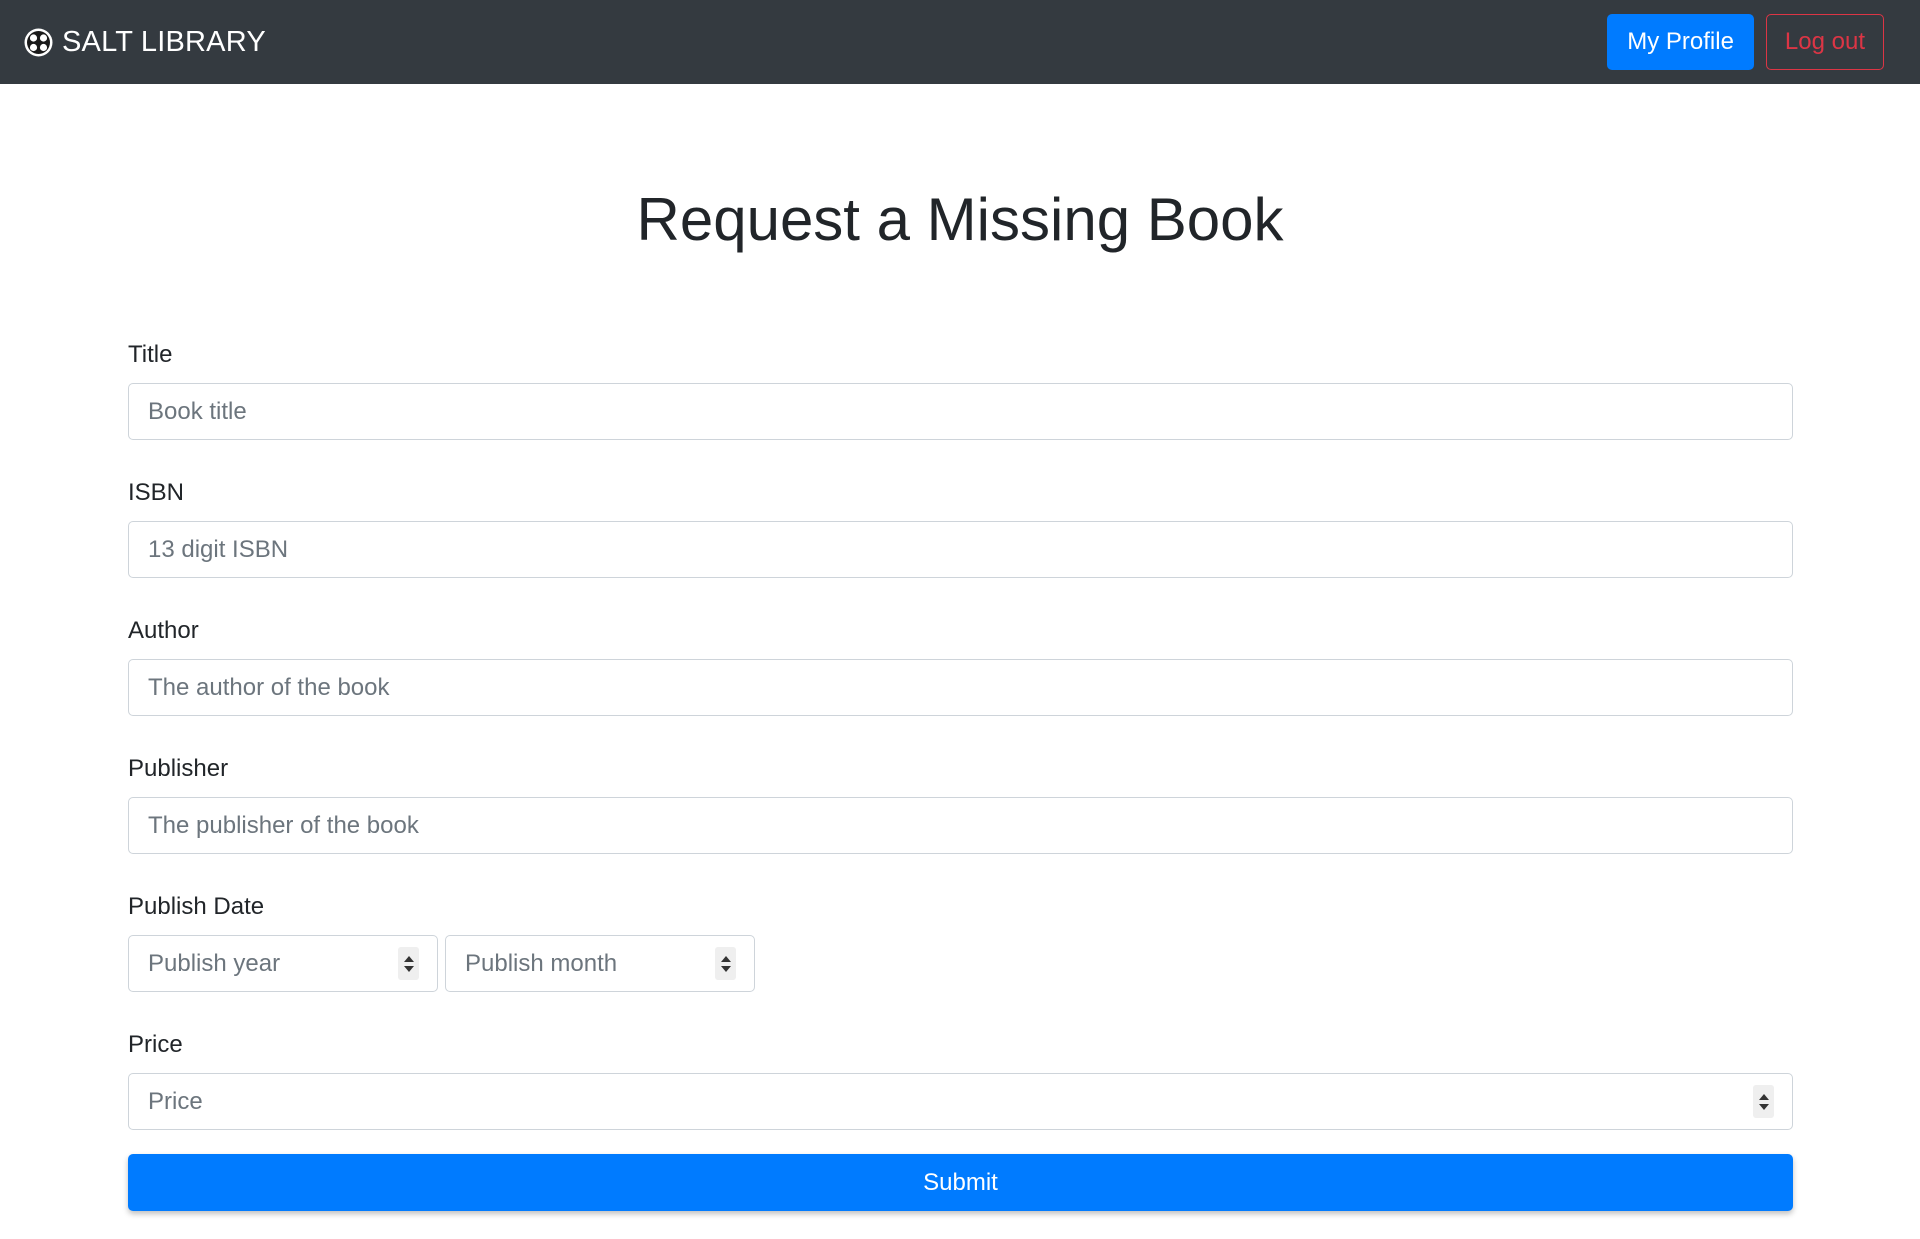 This screenshot has height=1239, width=1920. I want to click on price-wrapper, so click(960, 1101).